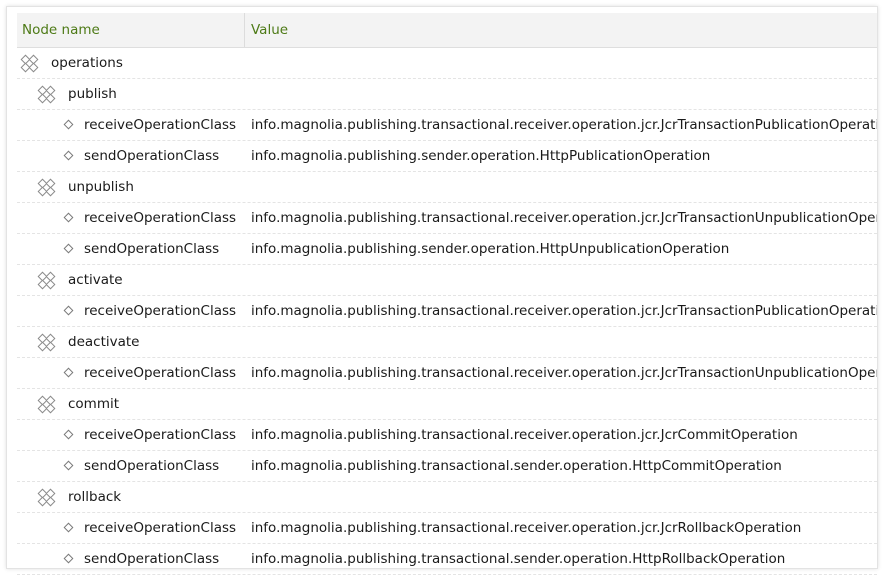 This screenshot has height=575, width=884. Describe the element at coordinates (447, 94) in the screenshot. I see `table-row: publish` at that location.